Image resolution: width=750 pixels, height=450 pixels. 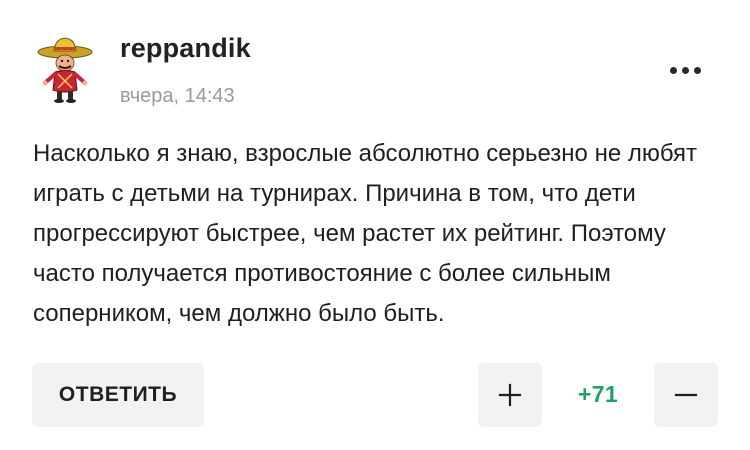 I want to click on upvote-button, so click(x=510, y=395).